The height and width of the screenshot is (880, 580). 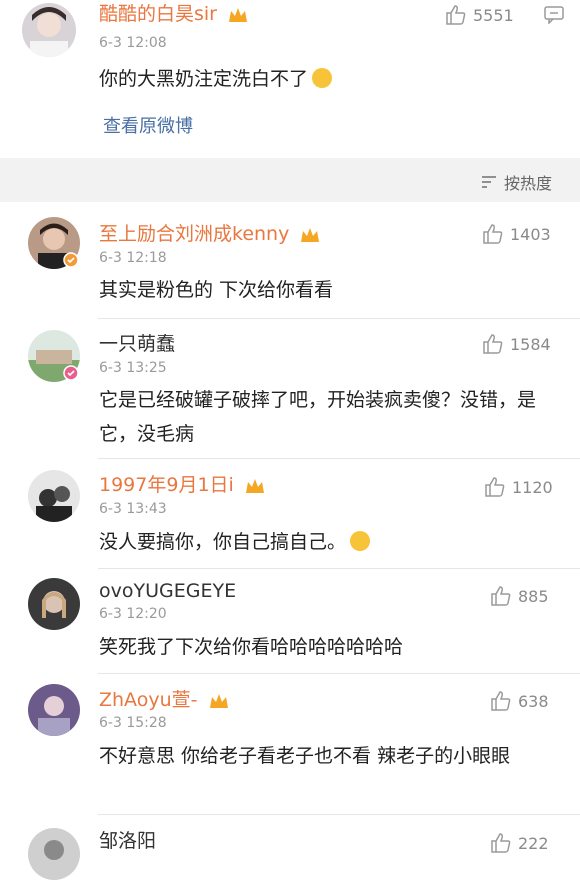 What do you see at coordinates (174, 14) in the screenshot?
I see `header-username: 酷酷的白昊sir` at bounding box center [174, 14].